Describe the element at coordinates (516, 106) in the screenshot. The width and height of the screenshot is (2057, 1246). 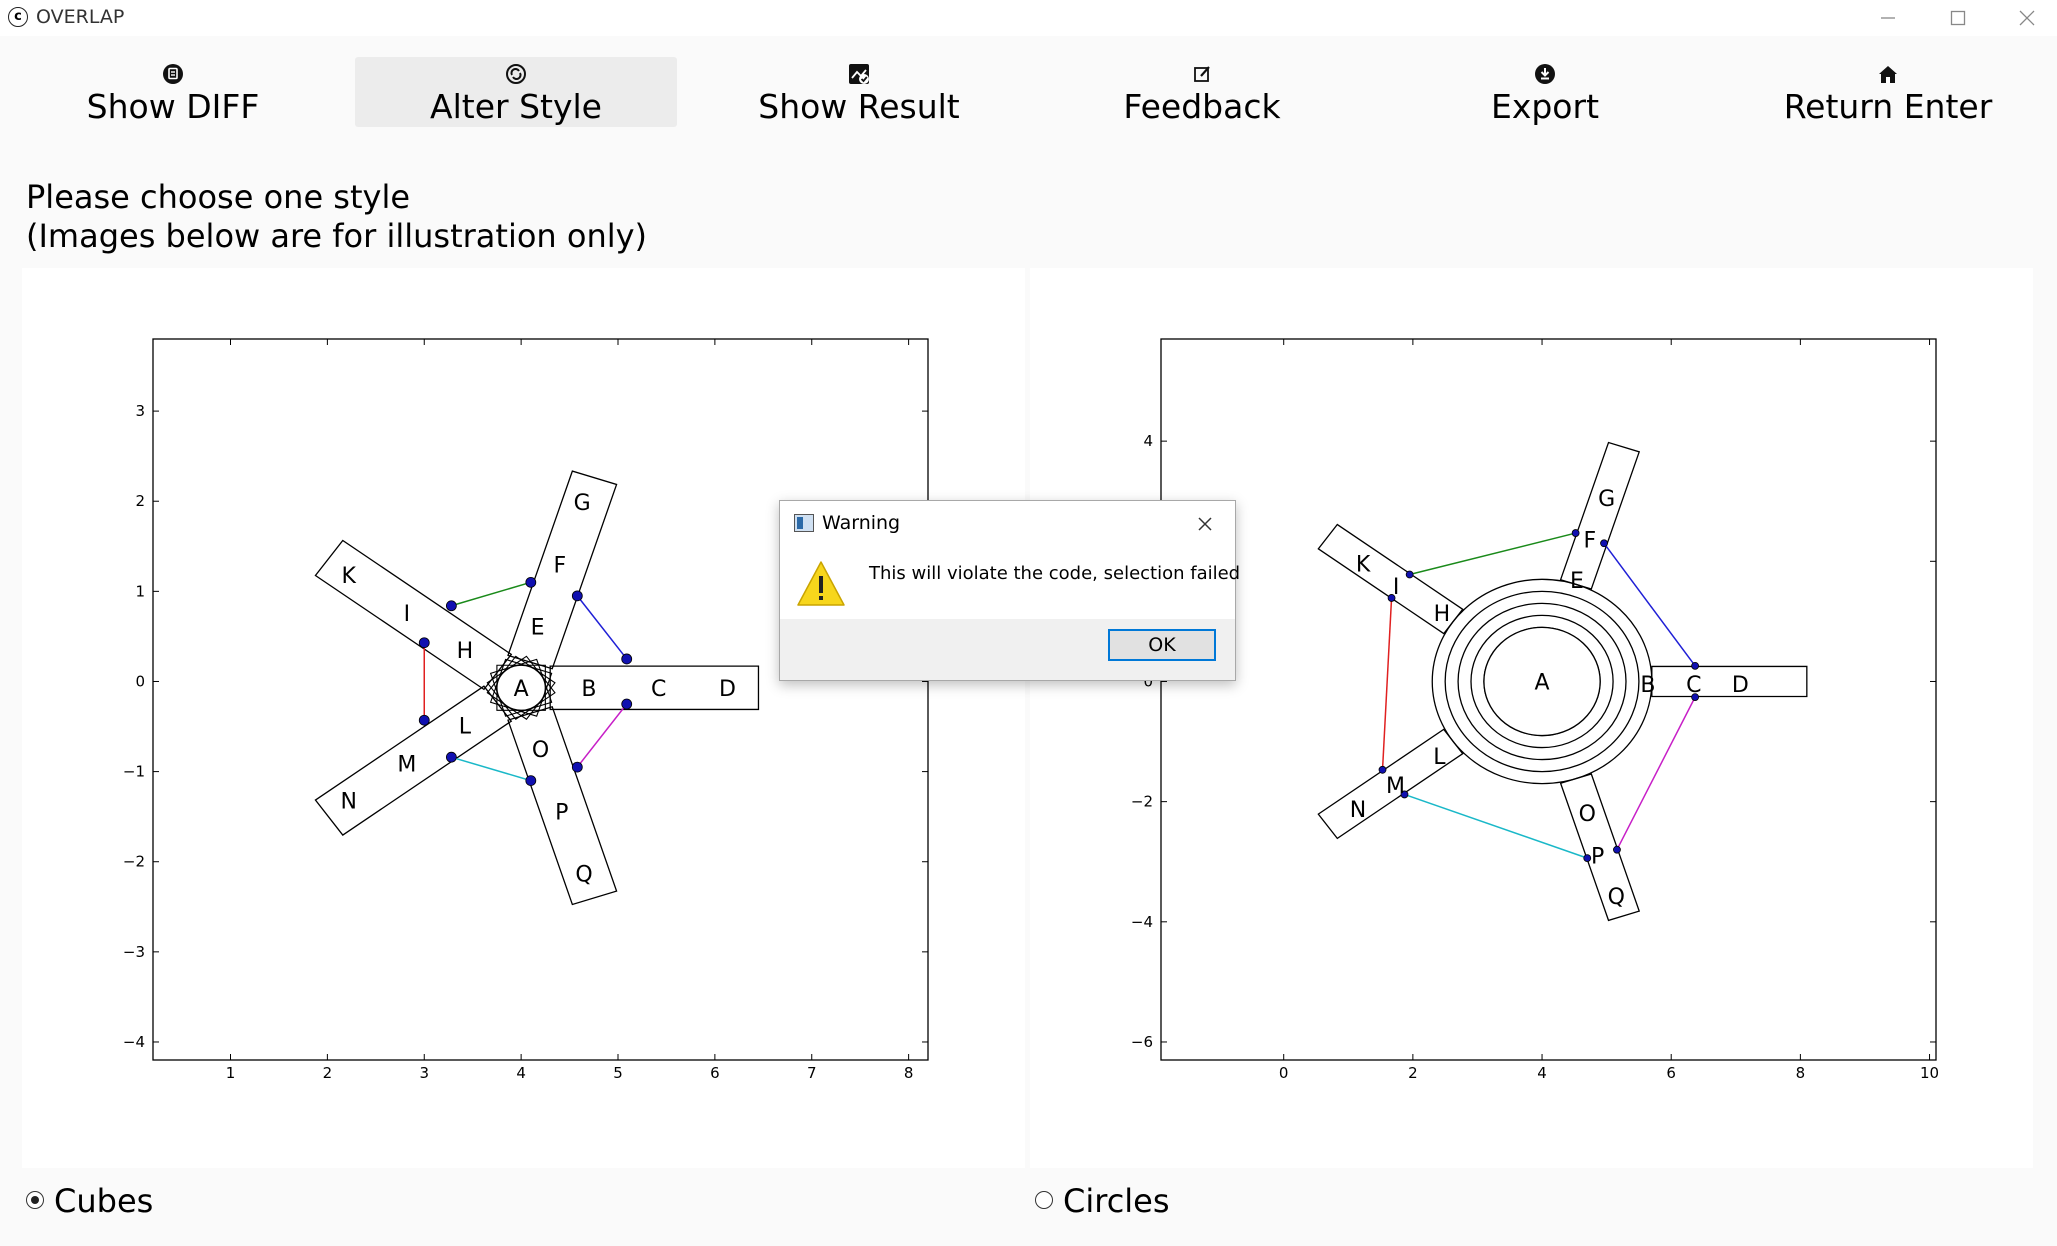
I see `alter-style-label: Alter Style` at that location.